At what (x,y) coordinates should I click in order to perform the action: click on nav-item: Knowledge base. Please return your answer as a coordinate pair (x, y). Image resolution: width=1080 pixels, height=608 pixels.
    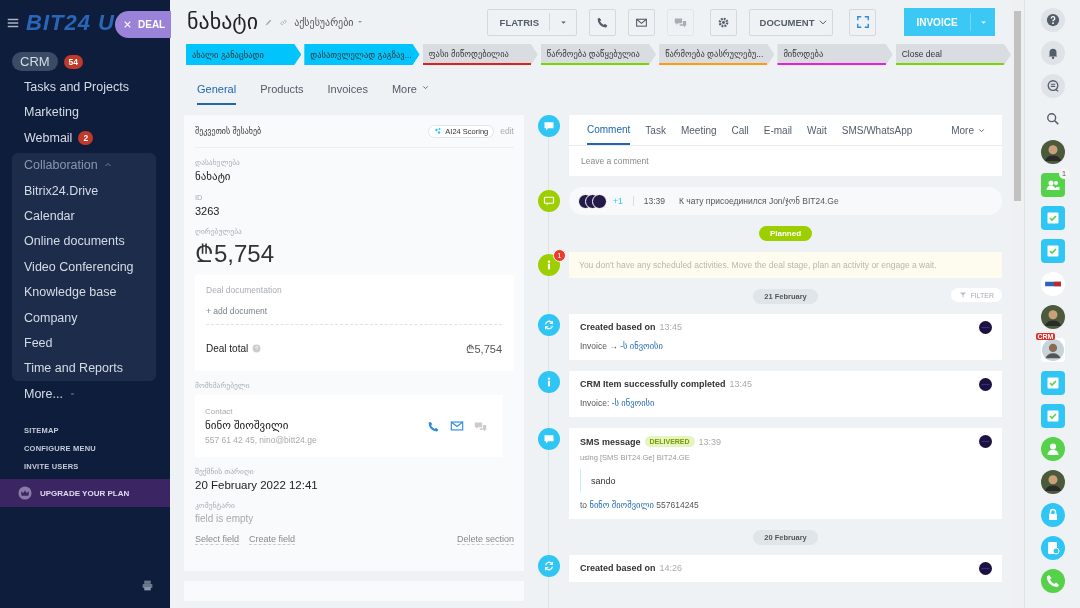
    Looking at the image, I should click on (70, 292).